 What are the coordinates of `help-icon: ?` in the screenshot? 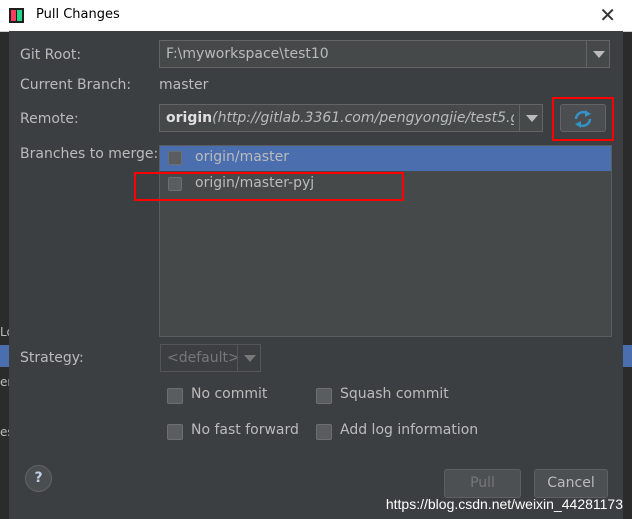 It's located at (38, 478).